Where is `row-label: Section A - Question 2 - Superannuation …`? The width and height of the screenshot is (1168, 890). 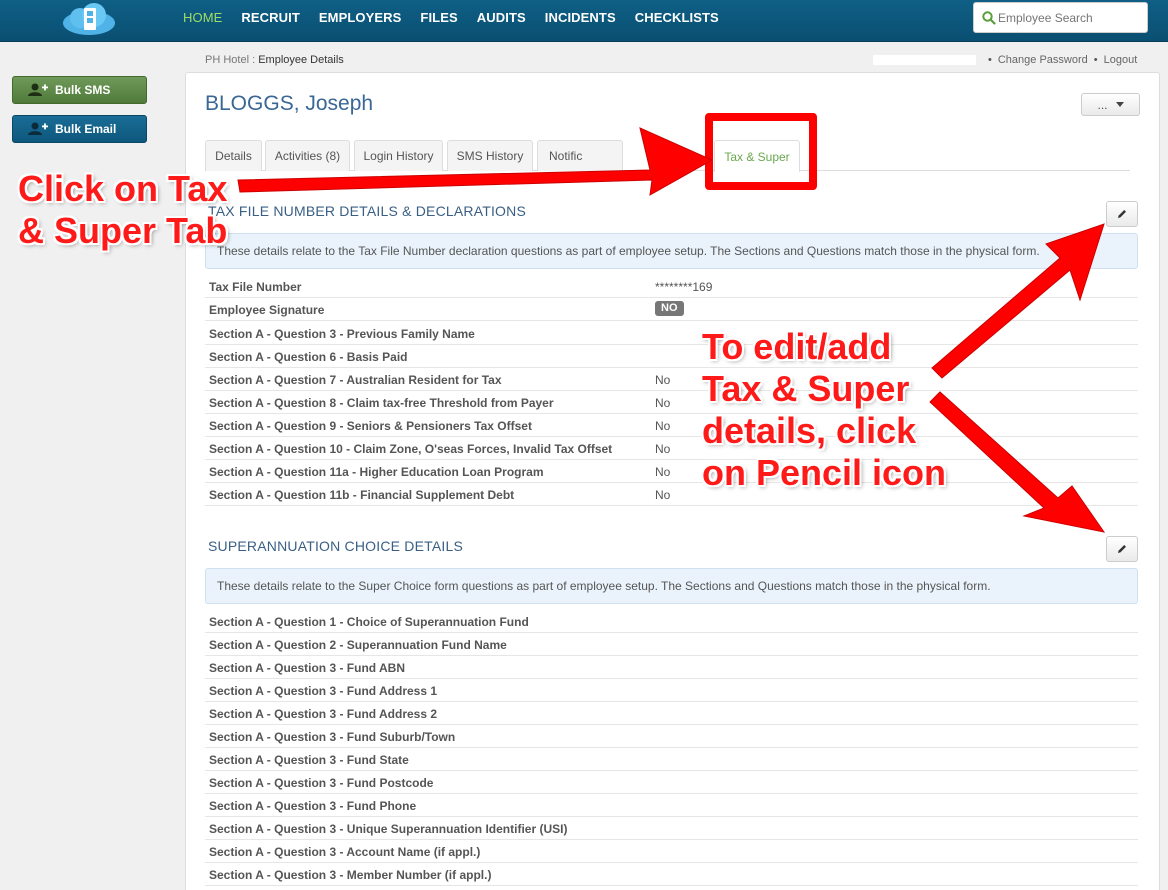 row-label: Section A - Question 2 - Superannuation … is located at coordinates (358, 645).